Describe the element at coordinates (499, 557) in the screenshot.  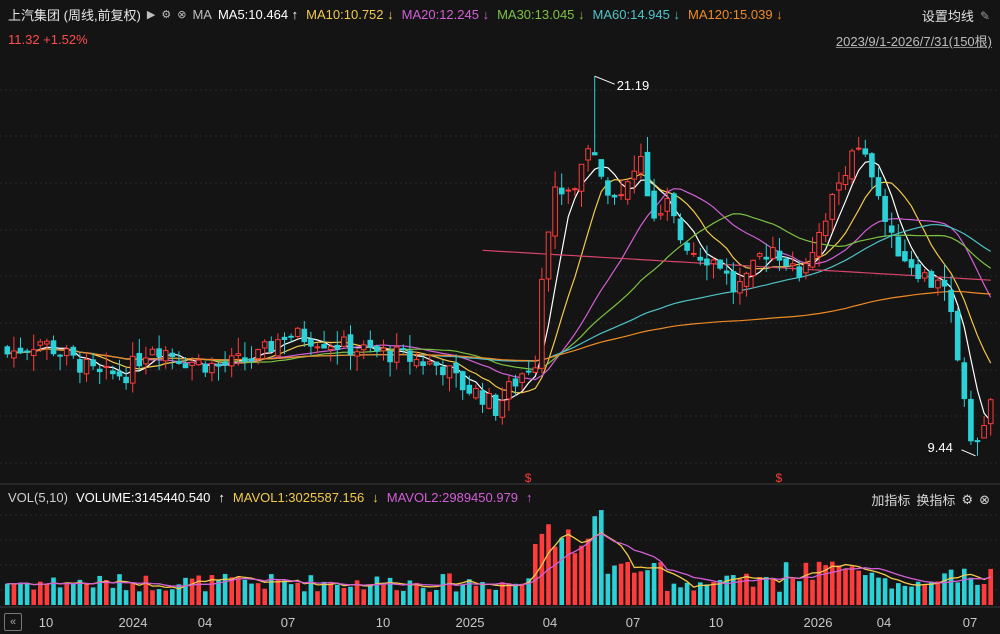
I see `volume-bars` at that location.